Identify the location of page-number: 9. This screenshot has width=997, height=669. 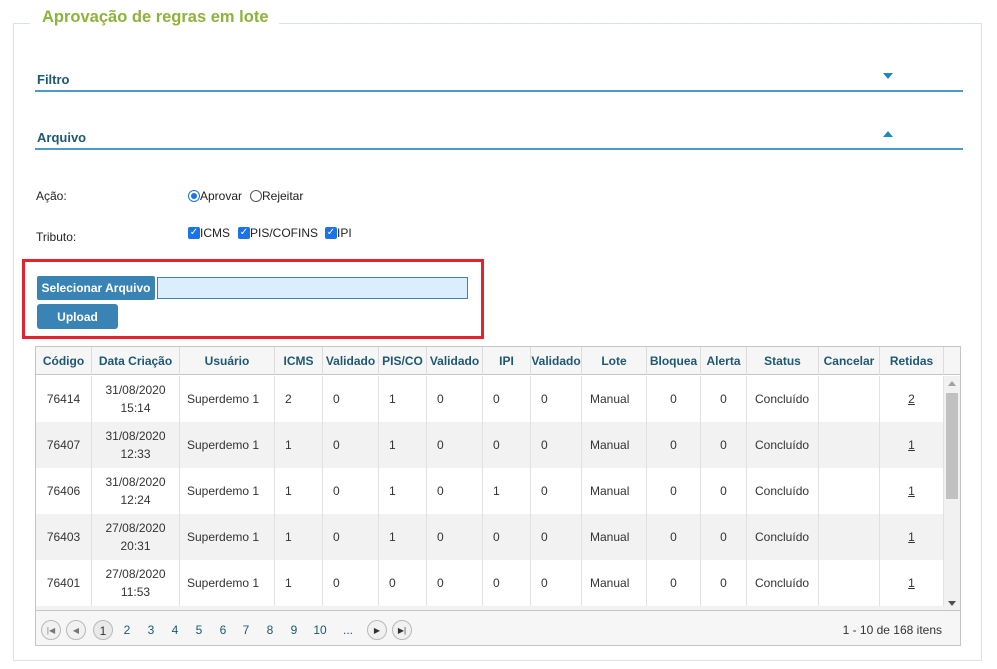
(294, 630).